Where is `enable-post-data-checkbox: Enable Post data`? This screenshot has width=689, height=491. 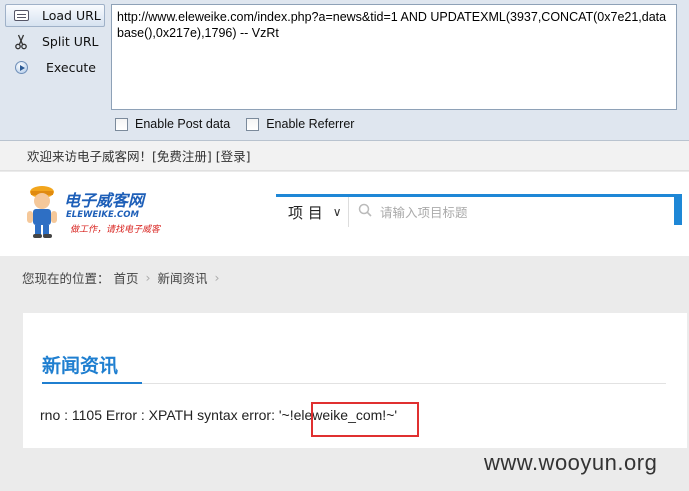
enable-post-data-checkbox: Enable Post data is located at coordinates (172, 124).